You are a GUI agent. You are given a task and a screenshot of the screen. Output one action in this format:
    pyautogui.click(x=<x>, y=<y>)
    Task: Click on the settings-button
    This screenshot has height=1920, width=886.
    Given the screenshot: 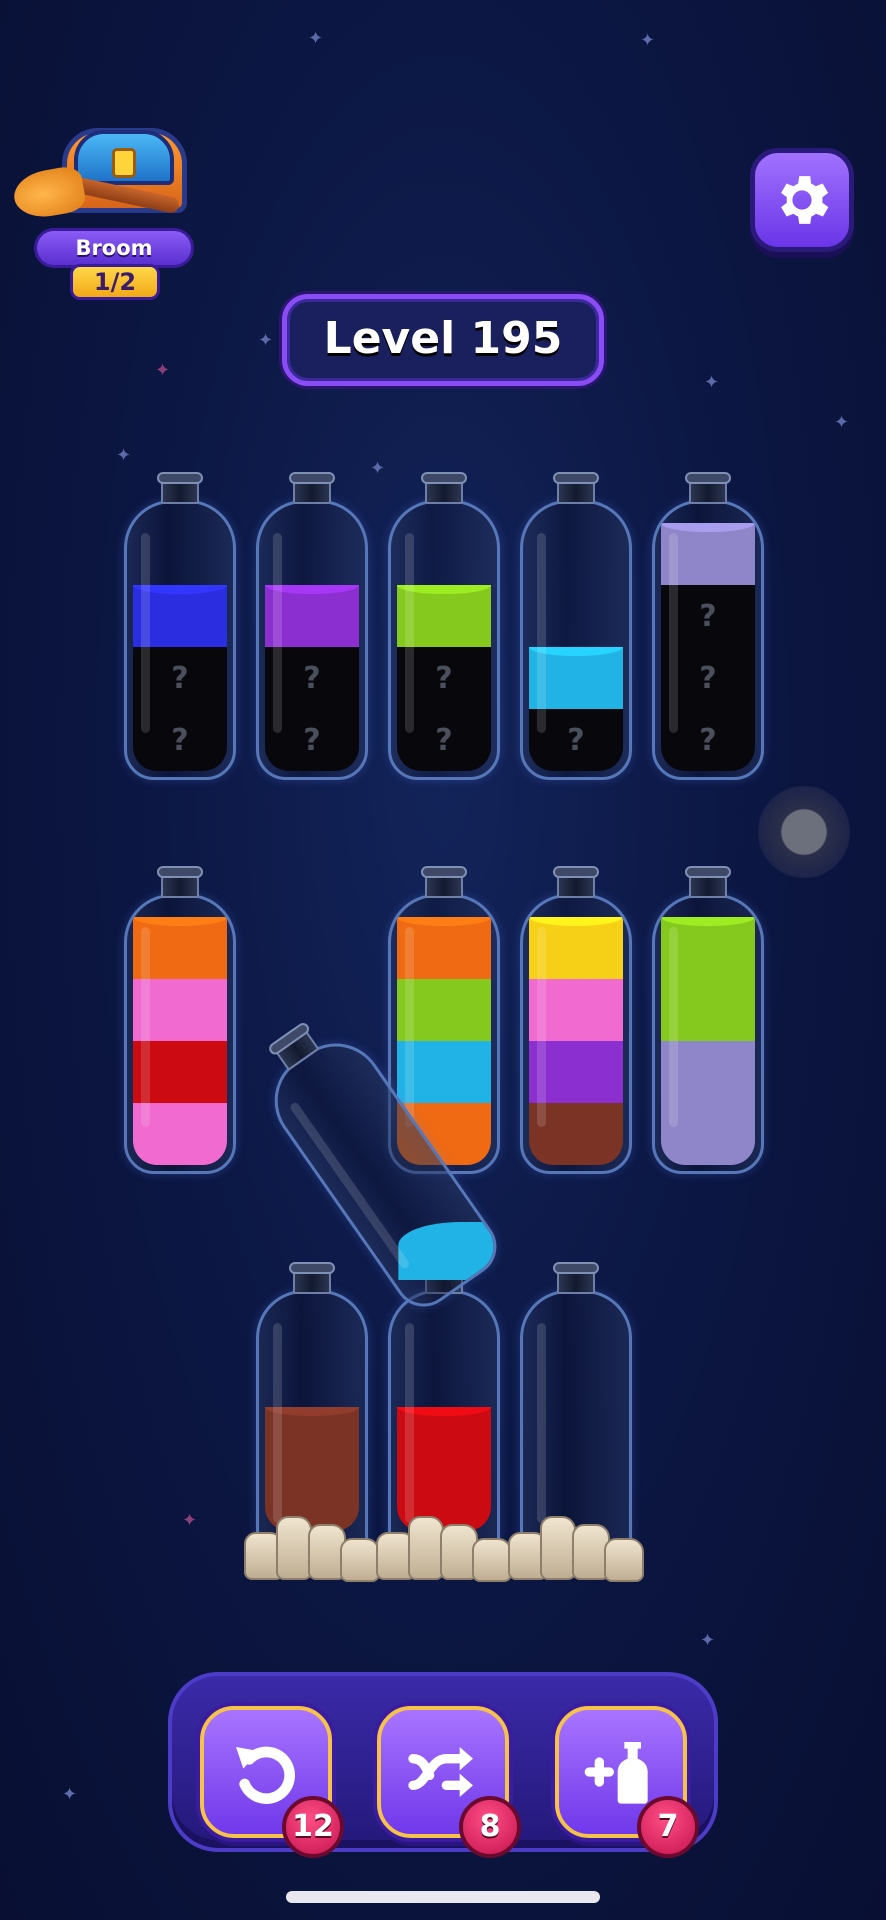 What is the action you would take?
    pyautogui.click(x=802, y=200)
    